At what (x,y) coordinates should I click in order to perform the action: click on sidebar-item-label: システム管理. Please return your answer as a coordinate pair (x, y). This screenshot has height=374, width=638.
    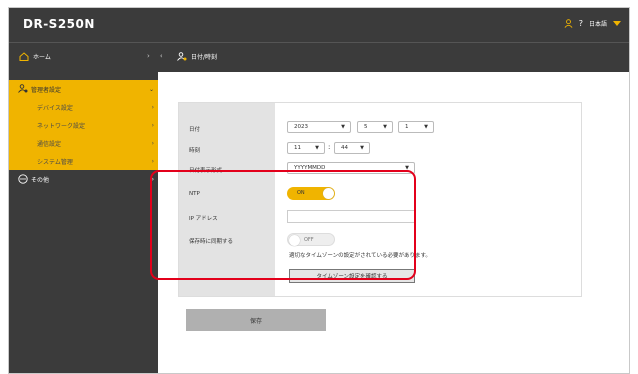
    Looking at the image, I should click on (55, 162).